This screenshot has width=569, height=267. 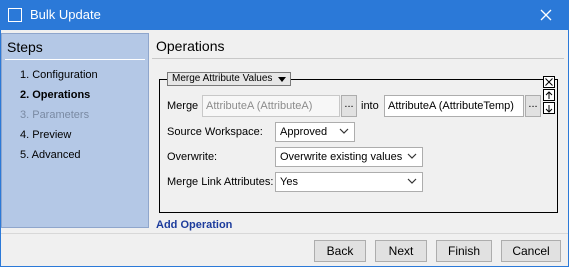 What do you see at coordinates (75, 59) in the screenshot?
I see `steps-divider` at bounding box center [75, 59].